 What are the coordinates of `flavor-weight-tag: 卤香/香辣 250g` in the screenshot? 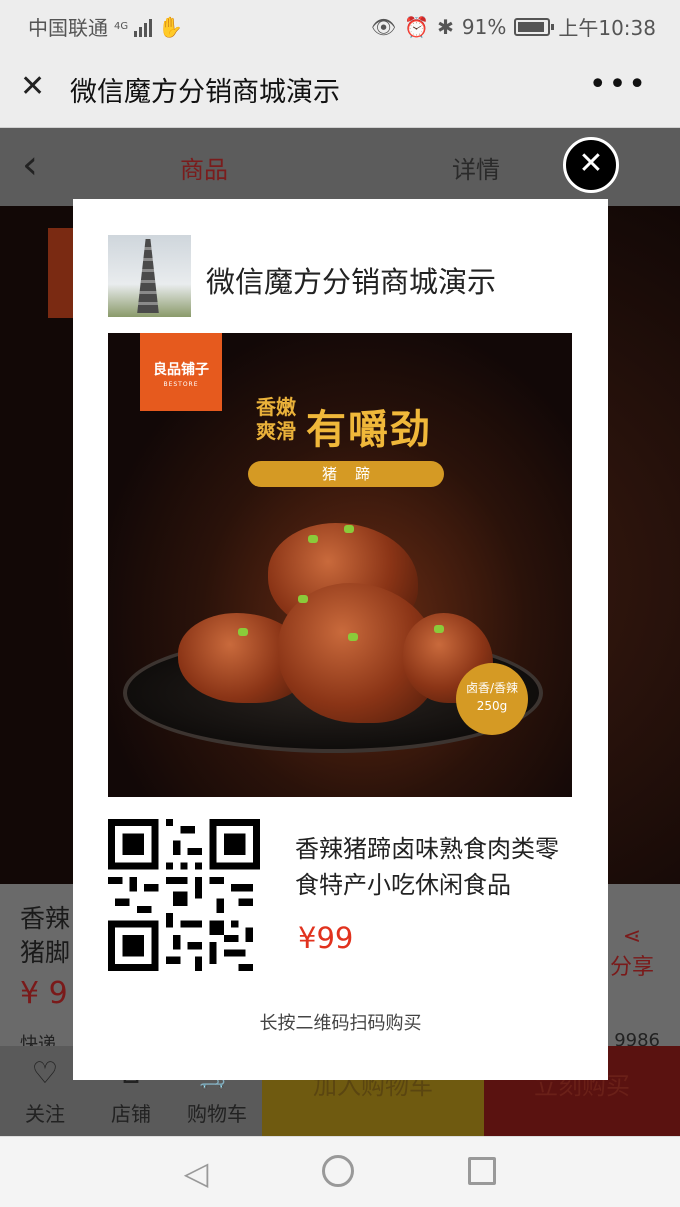 It's located at (492, 699).